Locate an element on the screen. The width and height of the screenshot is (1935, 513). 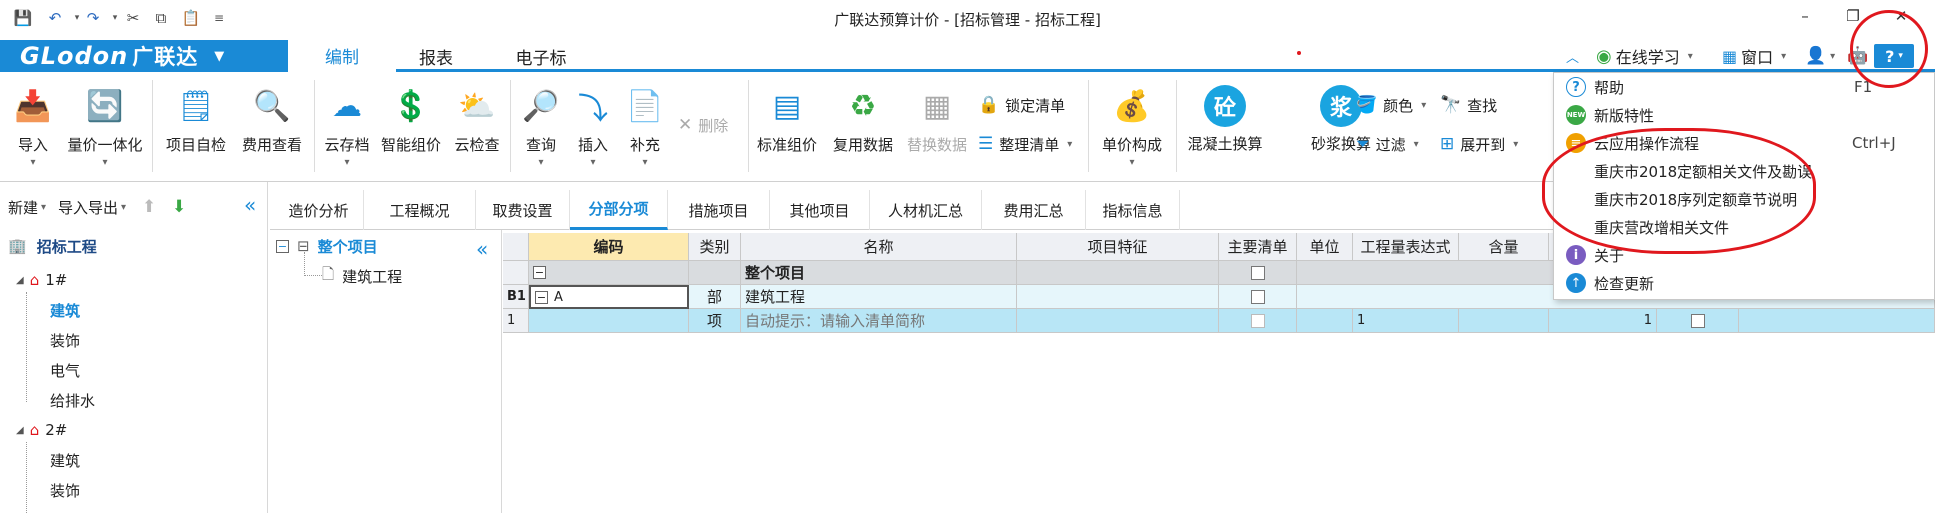
find-button: 🔭 查找 is located at coordinates (1468, 105).